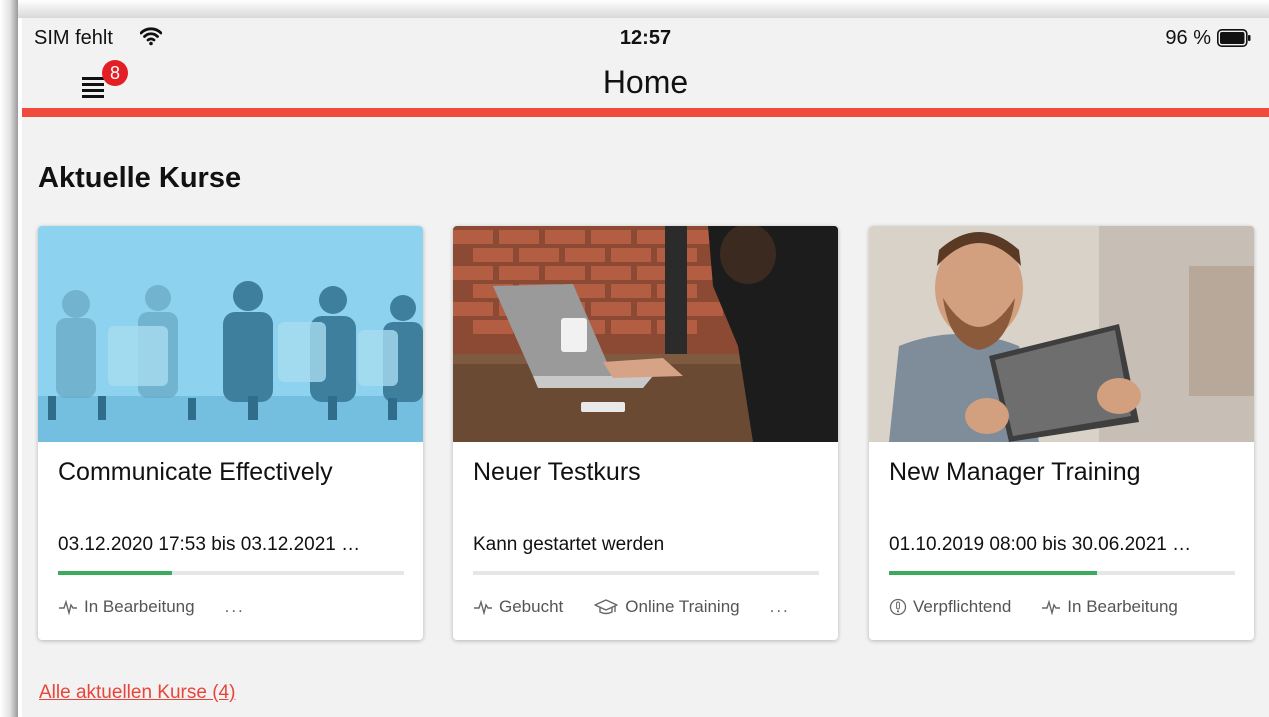 Image resolution: width=1269 pixels, height=717 pixels. Describe the element at coordinates (140, 178) in the screenshot. I see `section-title: Aktuelle Kurse` at that location.